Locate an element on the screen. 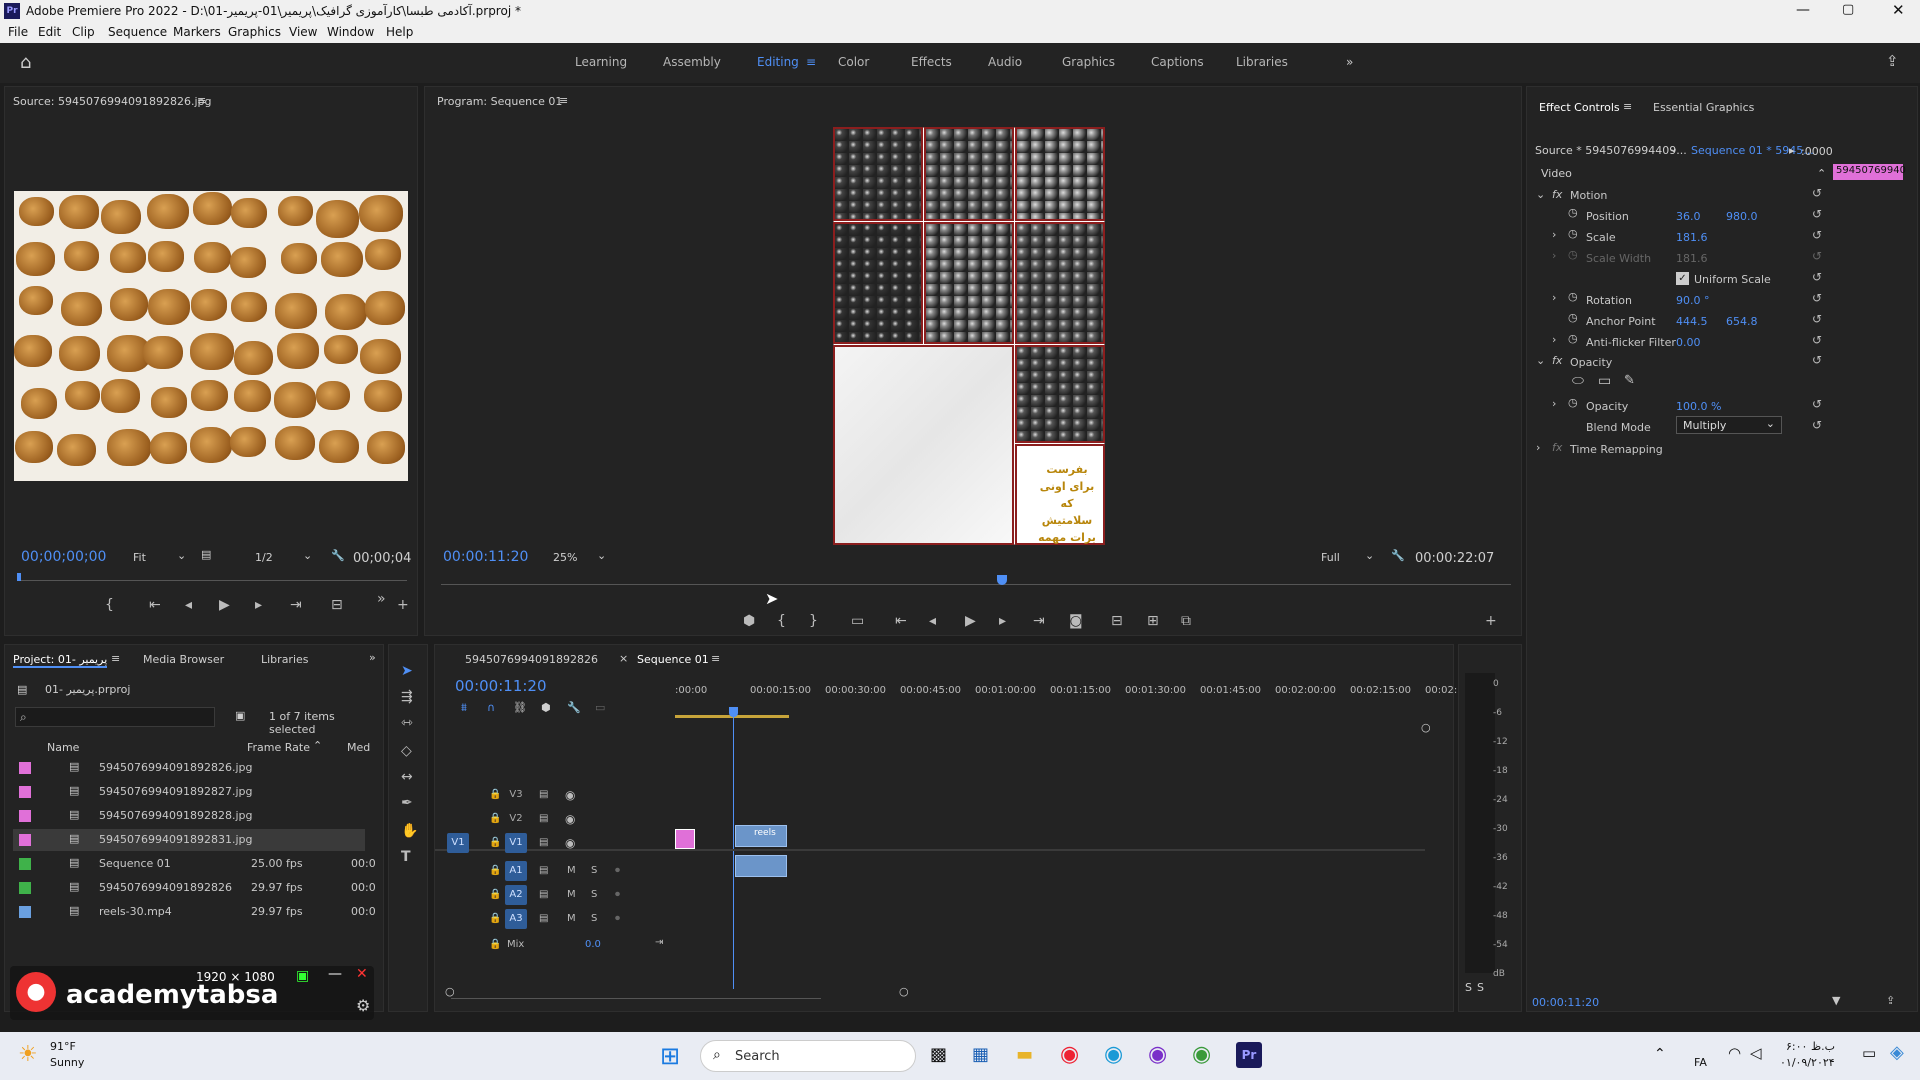 Image resolution: width=1920 pixels, height=1080 pixels. menu-sequence: Sequence is located at coordinates (137, 32).